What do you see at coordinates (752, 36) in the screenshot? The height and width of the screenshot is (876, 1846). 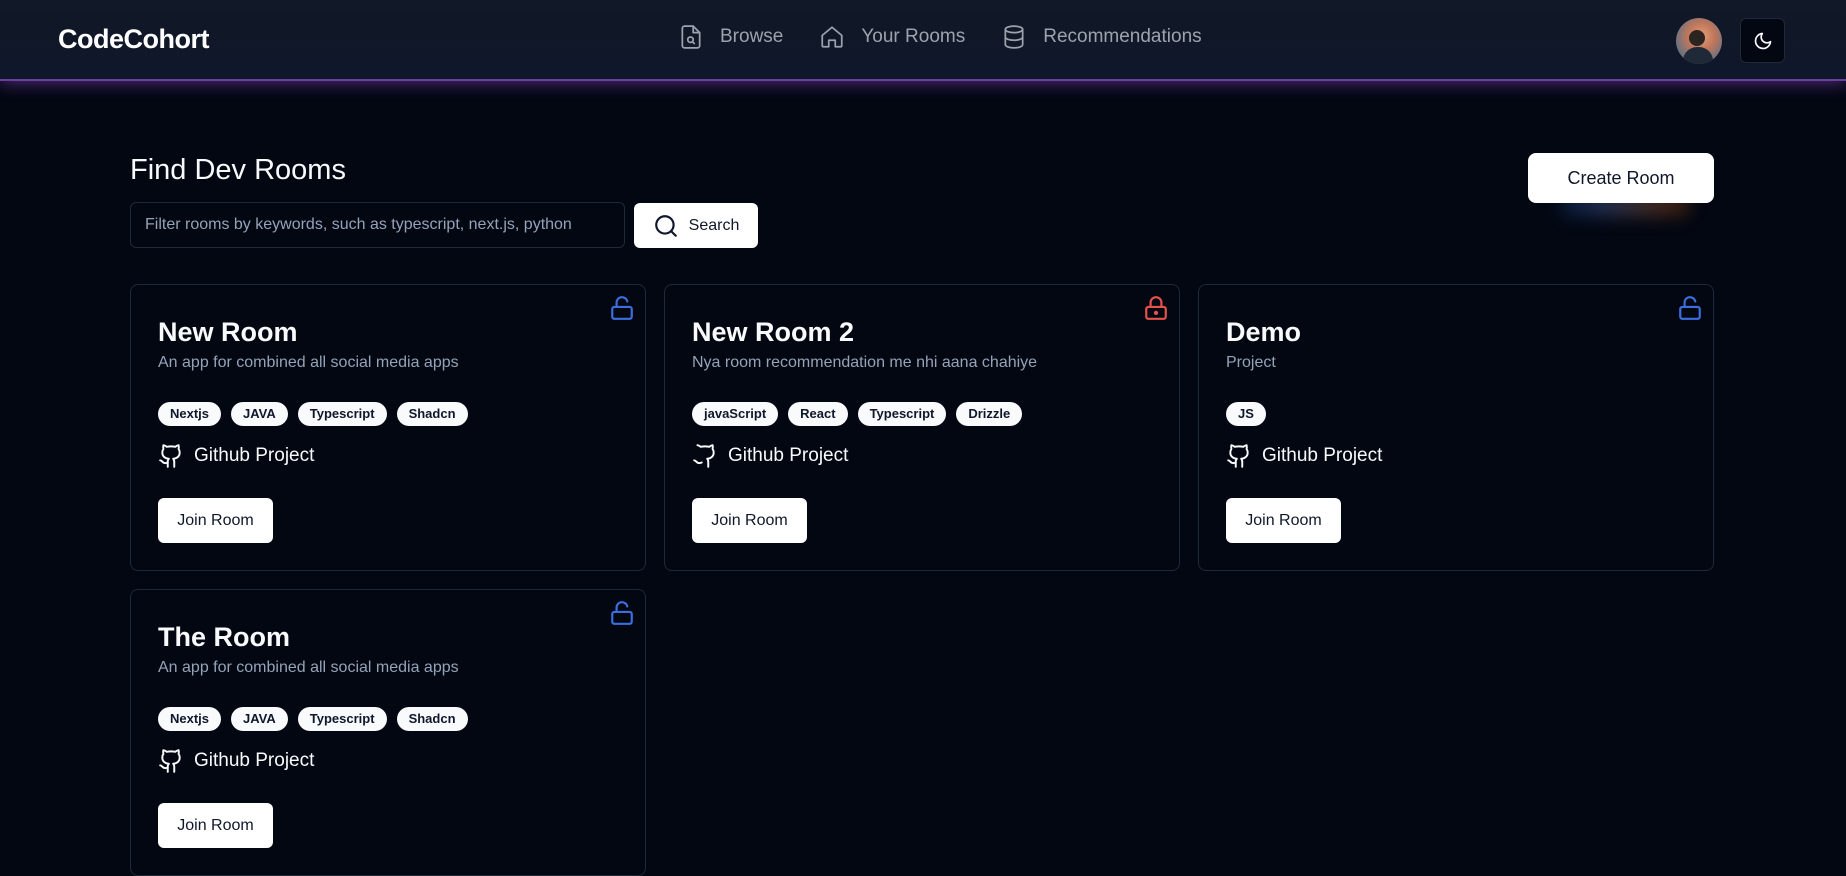 I see `nav-browse-label: Browse` at bounding box center [752, 36].